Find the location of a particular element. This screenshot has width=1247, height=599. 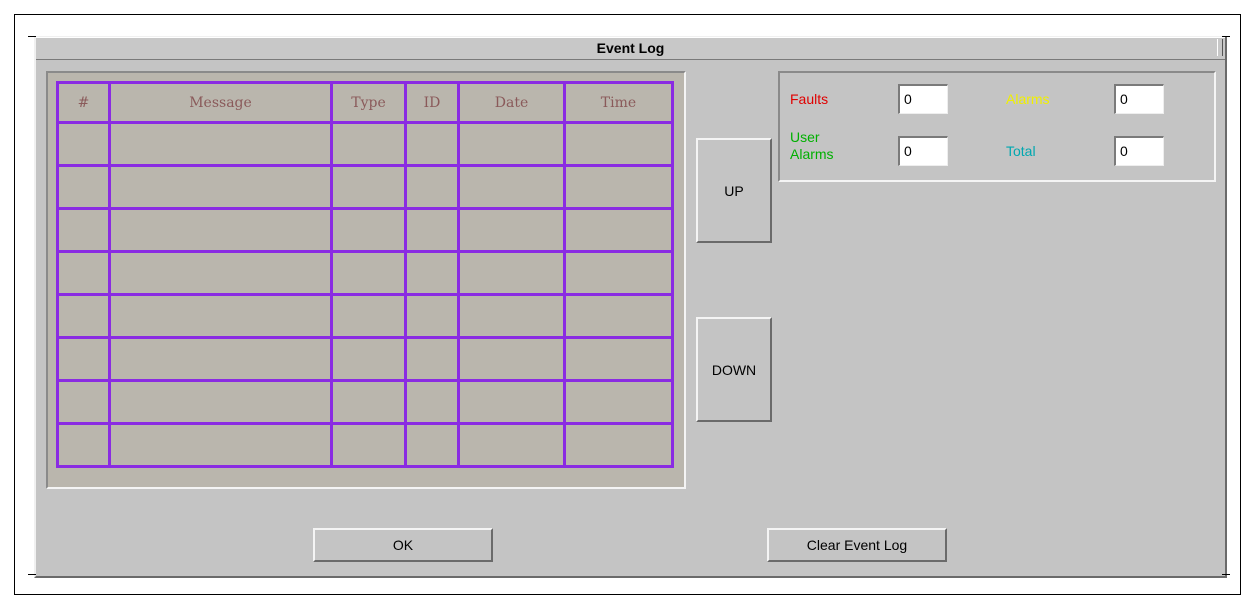

clear-event-log-label: Clear Event Log is located at coordinates (857, 545).